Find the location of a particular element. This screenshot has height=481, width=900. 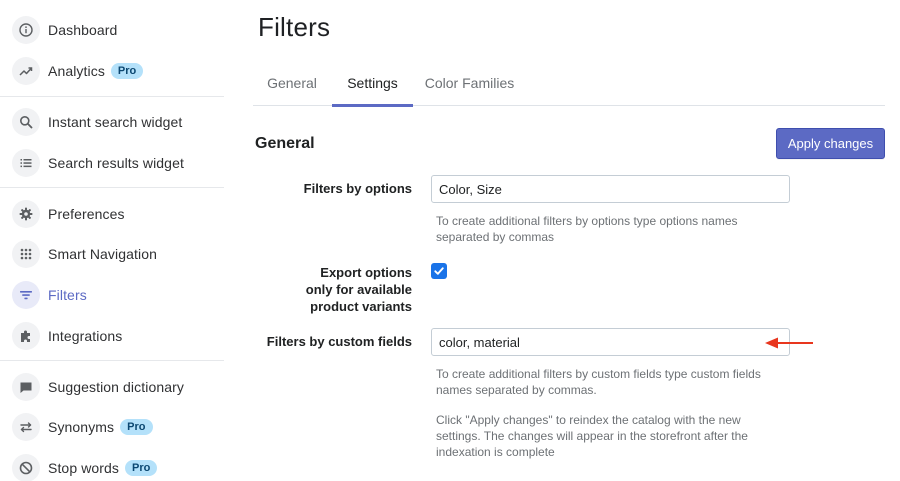

grid-icon is located at coordinates (26, 254).